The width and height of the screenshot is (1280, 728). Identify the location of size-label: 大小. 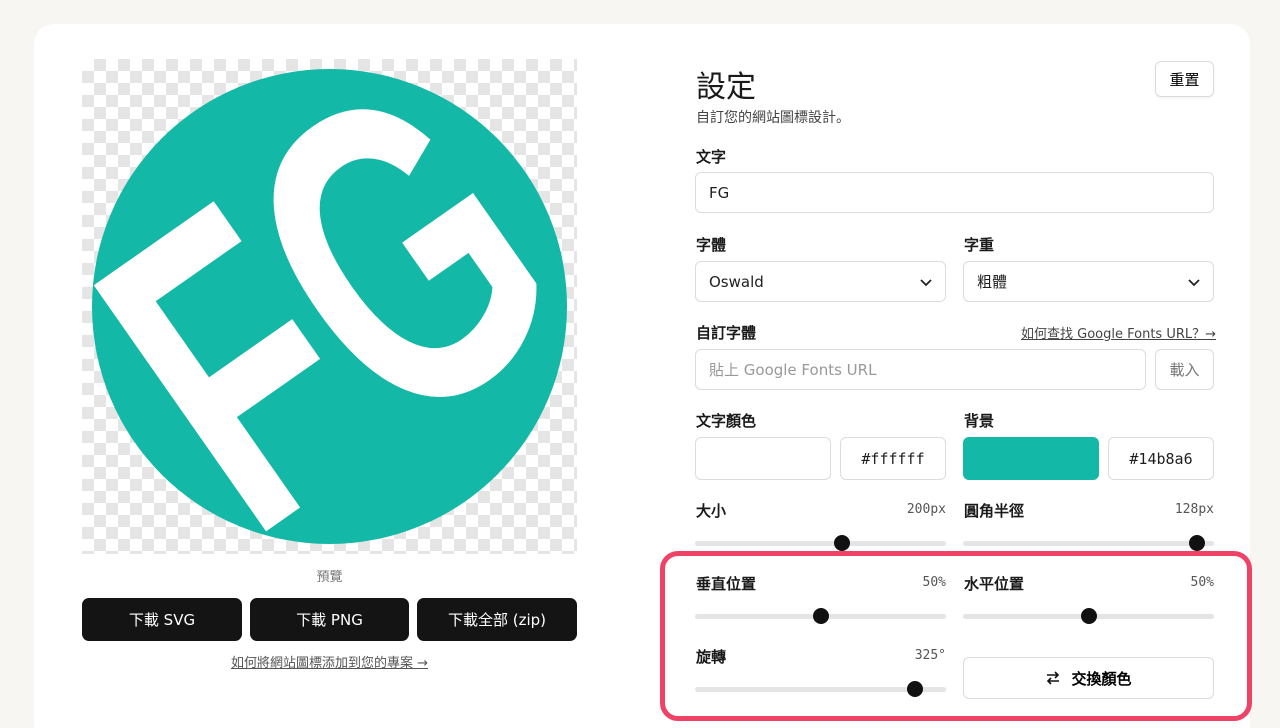
(711, 511).